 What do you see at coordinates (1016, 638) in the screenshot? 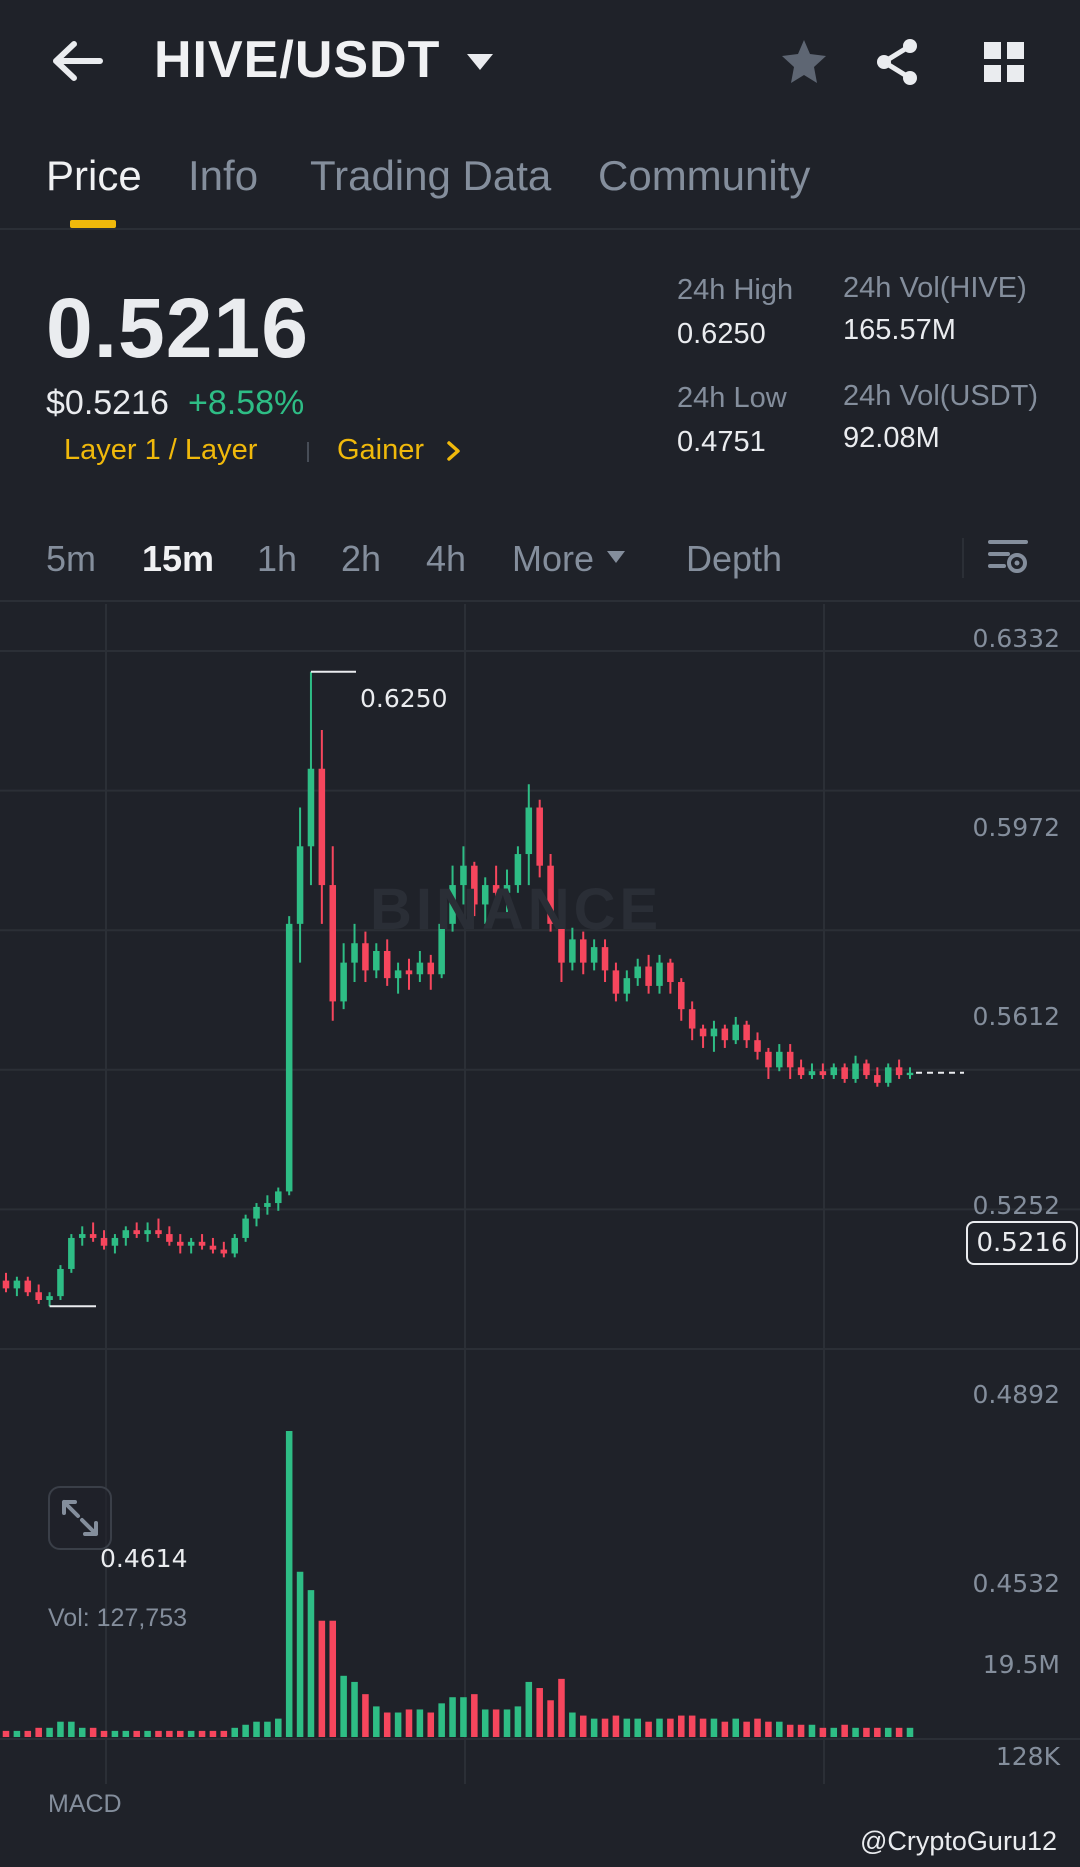
I see `y-axis-label: 0.6332` at bounding box center [1016, 638].